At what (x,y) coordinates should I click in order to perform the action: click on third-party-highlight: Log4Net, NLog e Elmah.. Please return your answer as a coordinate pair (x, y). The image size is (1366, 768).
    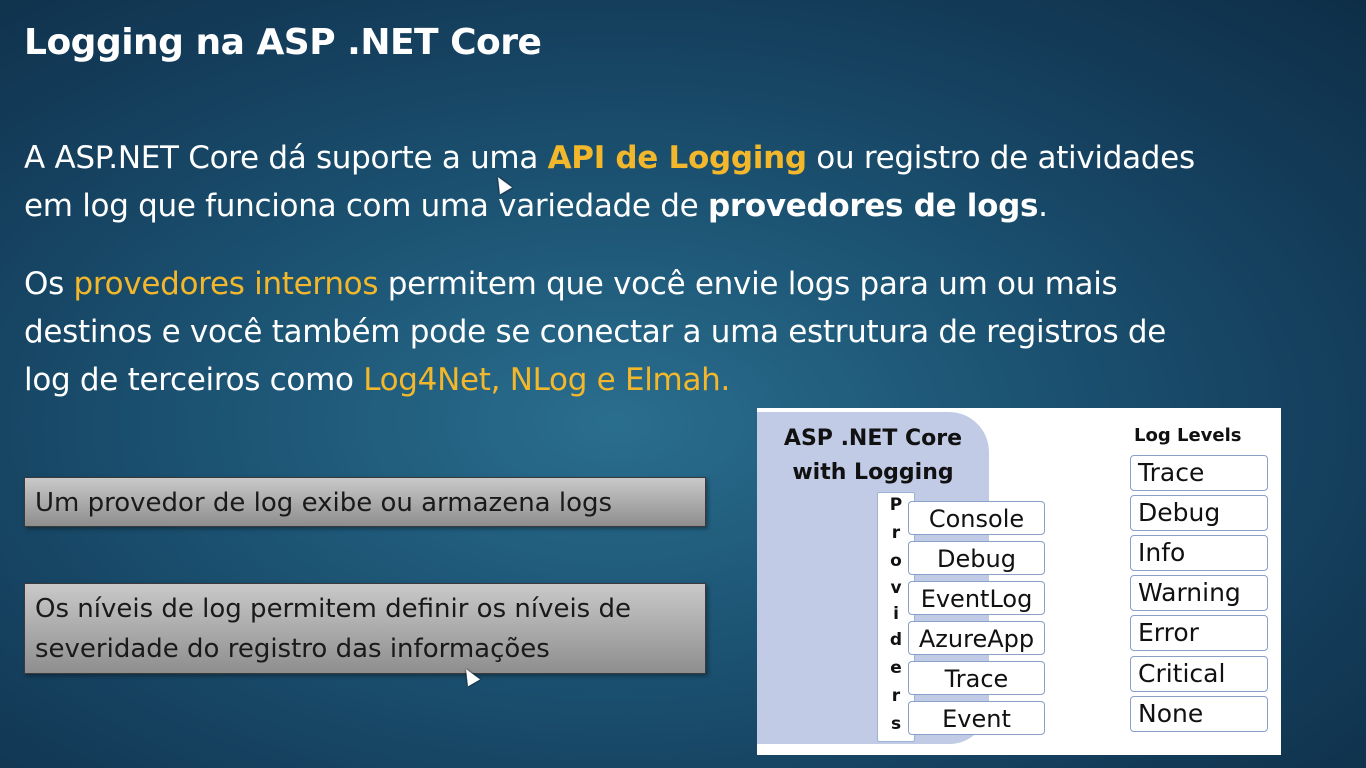
    Looking at the image, I should click on (547, 380).